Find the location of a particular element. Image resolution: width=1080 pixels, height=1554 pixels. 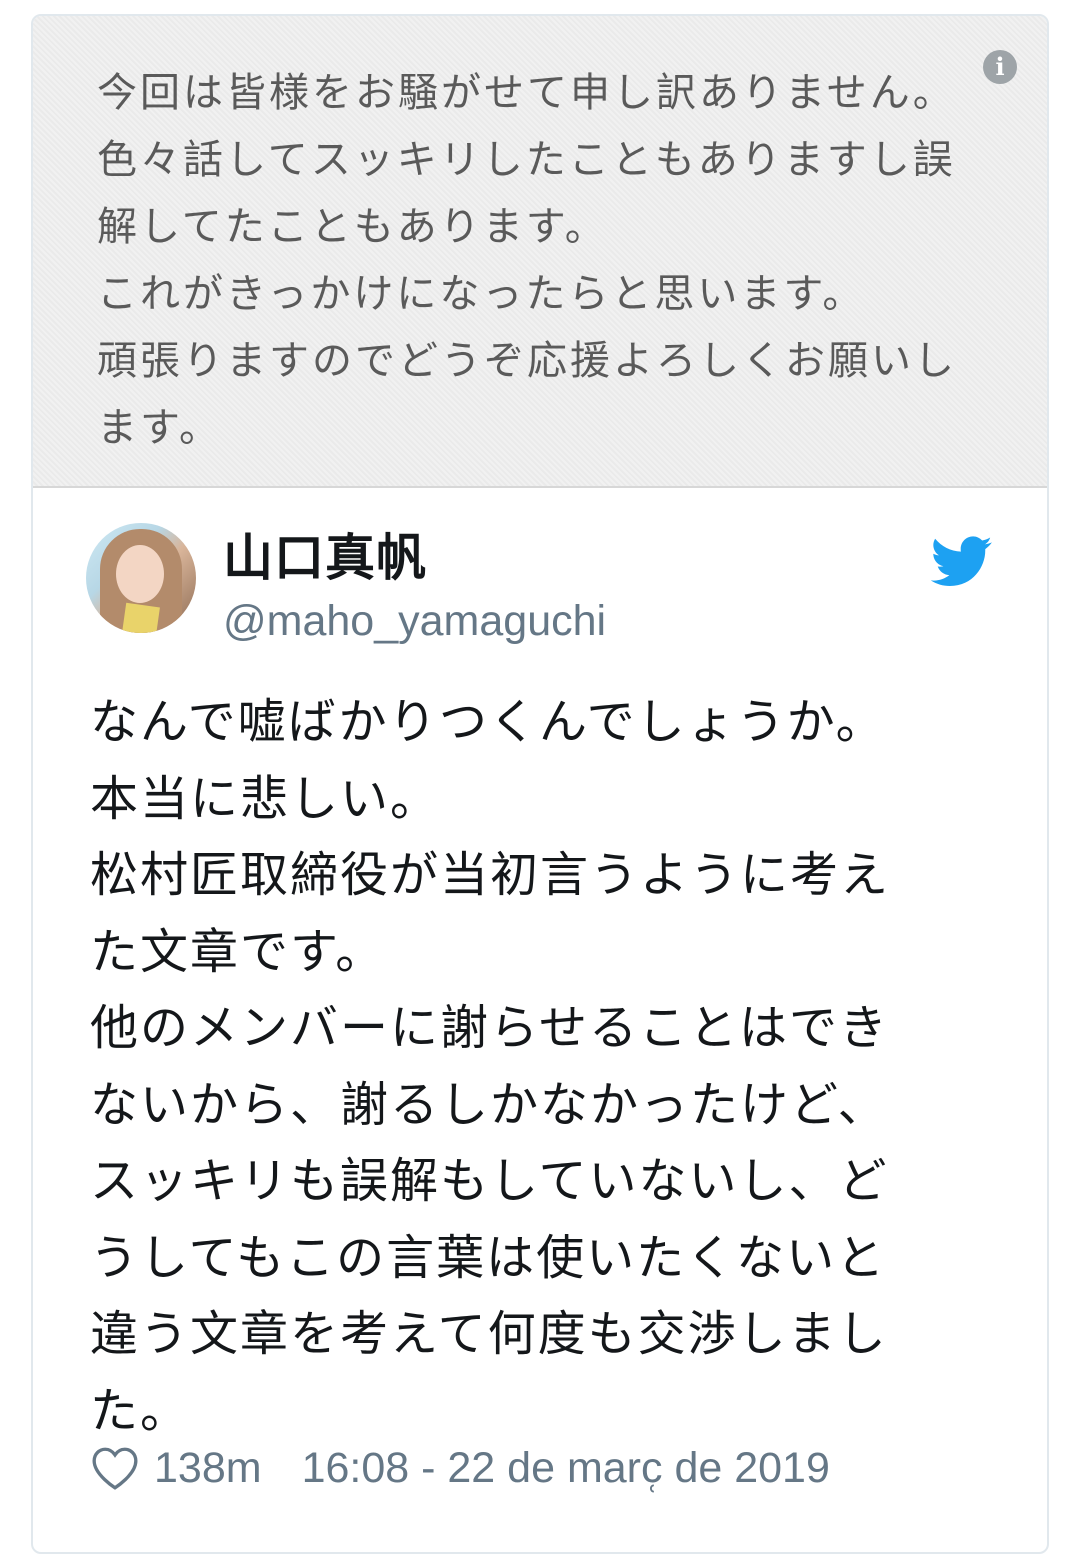

tweet-line: 松村匠取締役が当初言うように考え is located at coordinates (490, 875).